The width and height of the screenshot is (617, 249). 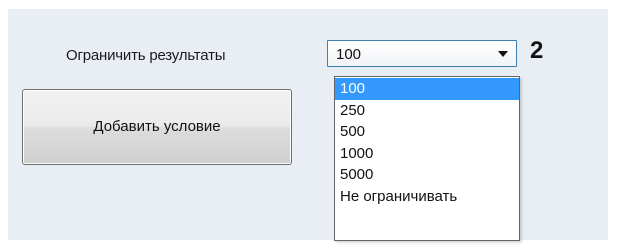 I want to click on chevron-down-icon, so click(x=503, y=54).